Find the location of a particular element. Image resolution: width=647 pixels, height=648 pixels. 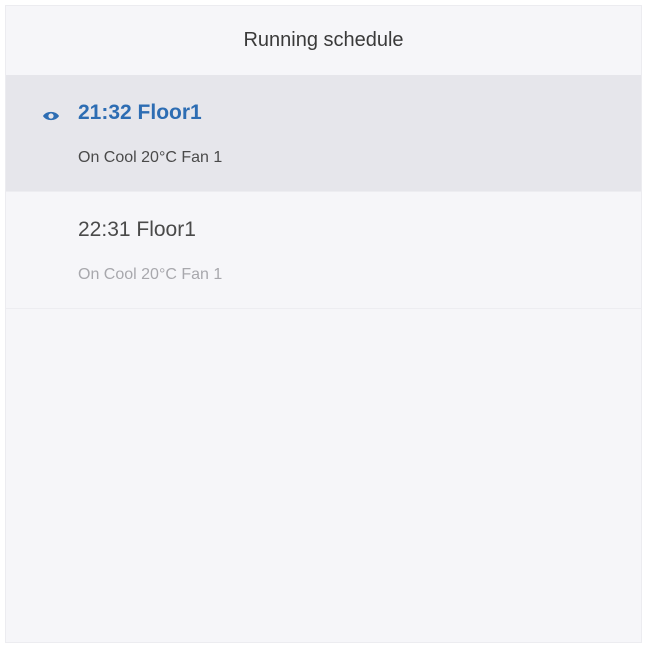

eye-icon is located at coordinates (51, 116).